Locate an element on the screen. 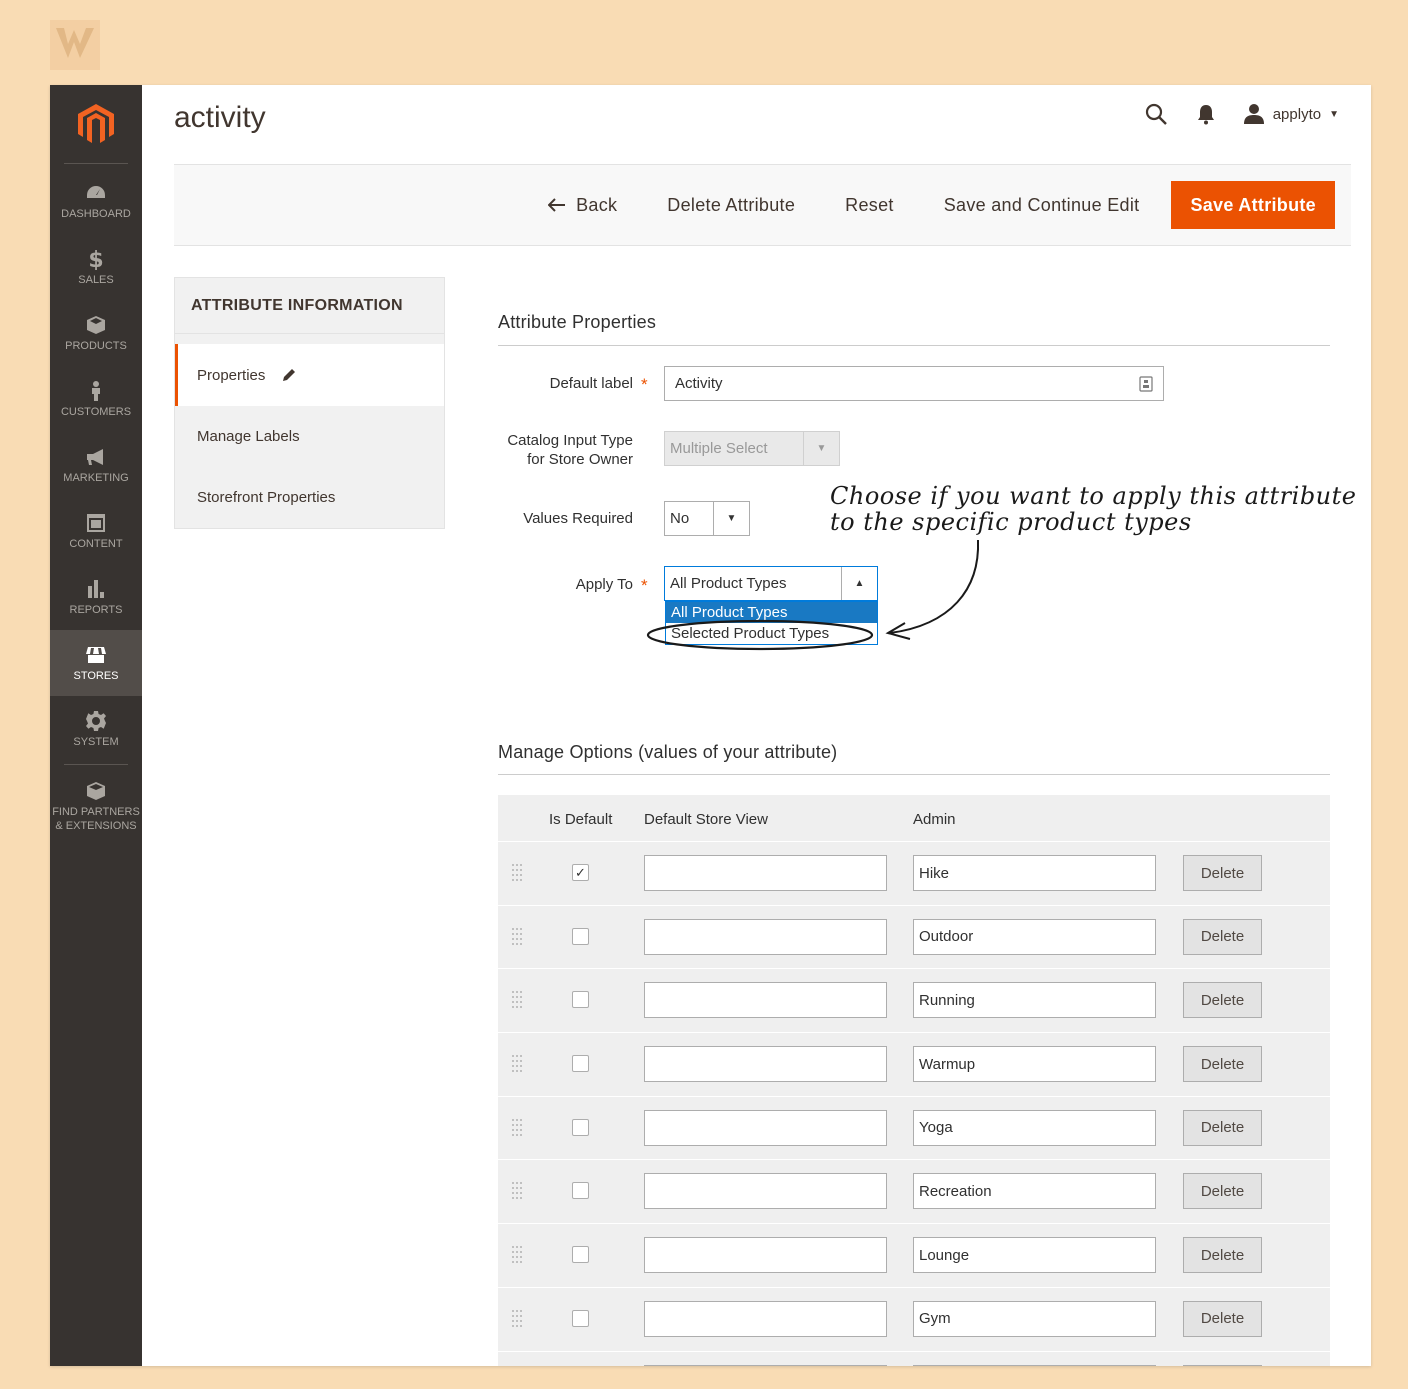 The image size is (1408, 1389). sidebar-item-stores: Stores is located at coordinates (96, 663).